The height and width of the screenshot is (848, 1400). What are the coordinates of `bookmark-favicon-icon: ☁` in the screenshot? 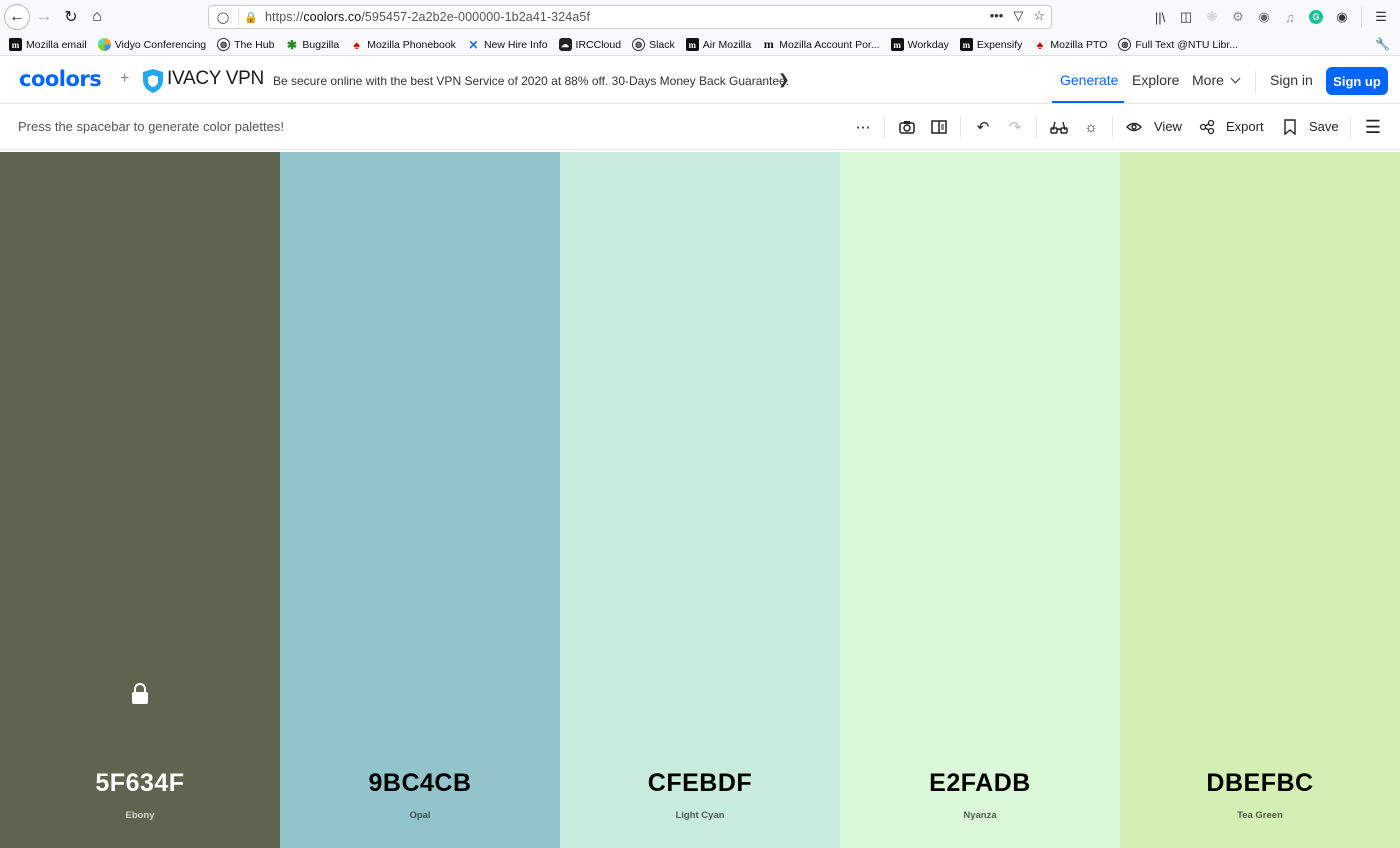 It's located at (565, 44).